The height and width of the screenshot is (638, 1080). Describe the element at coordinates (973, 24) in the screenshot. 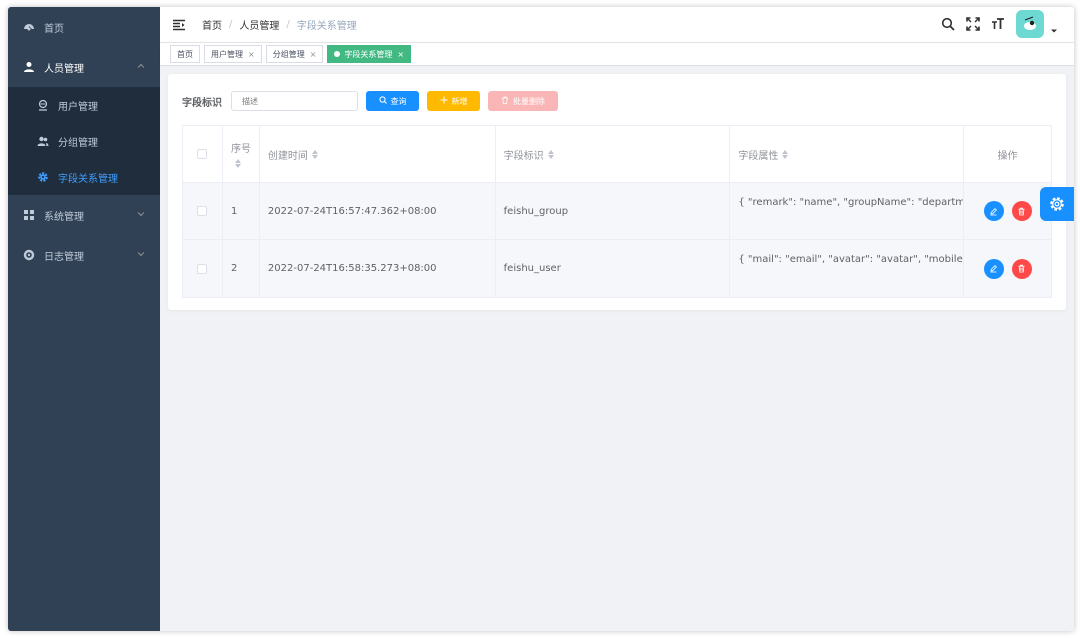

I see `fullscreen-icon` at that location.